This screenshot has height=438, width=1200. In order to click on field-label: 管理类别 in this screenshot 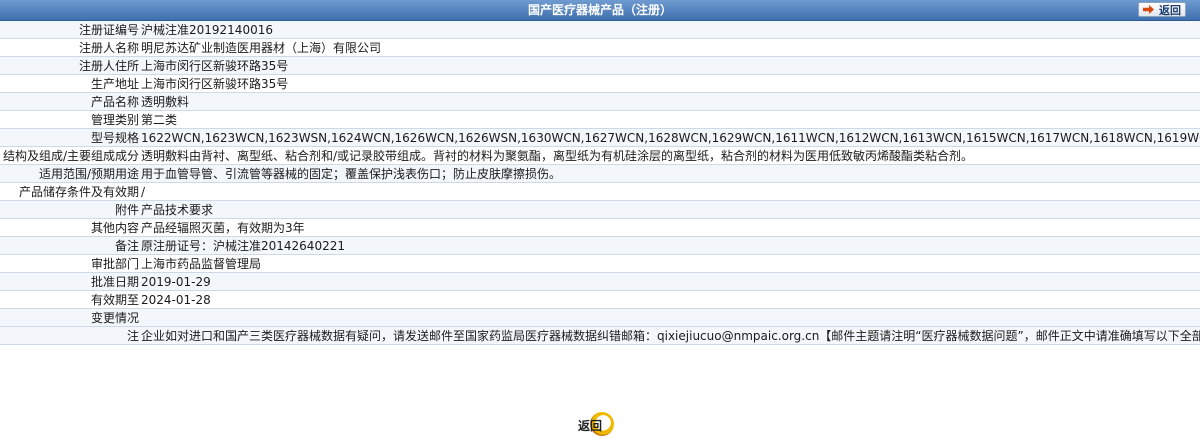, I will do `click(69, 119)`.